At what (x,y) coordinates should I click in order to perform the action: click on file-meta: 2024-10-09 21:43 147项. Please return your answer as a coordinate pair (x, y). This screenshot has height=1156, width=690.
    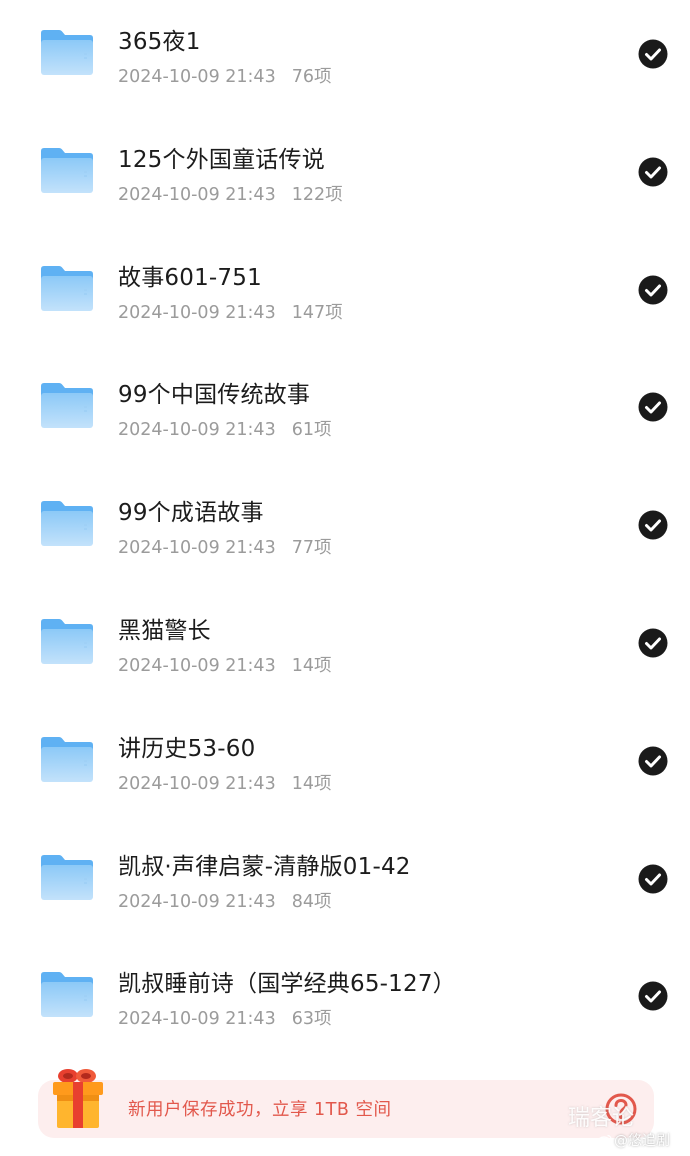
    Looking at the image, I should click on (230, 311).